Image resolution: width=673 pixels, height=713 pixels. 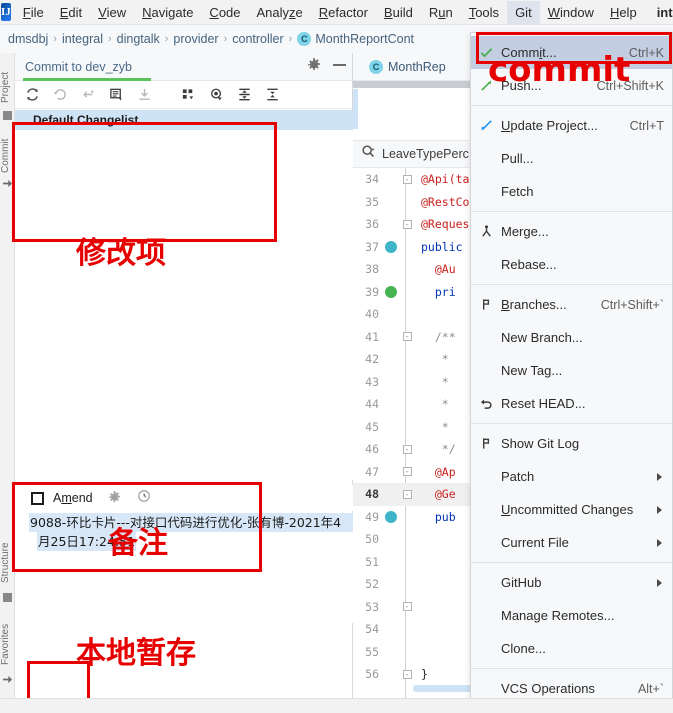 I want to click on git-menu-item-github: GitHub, so click(x=571, y=582).